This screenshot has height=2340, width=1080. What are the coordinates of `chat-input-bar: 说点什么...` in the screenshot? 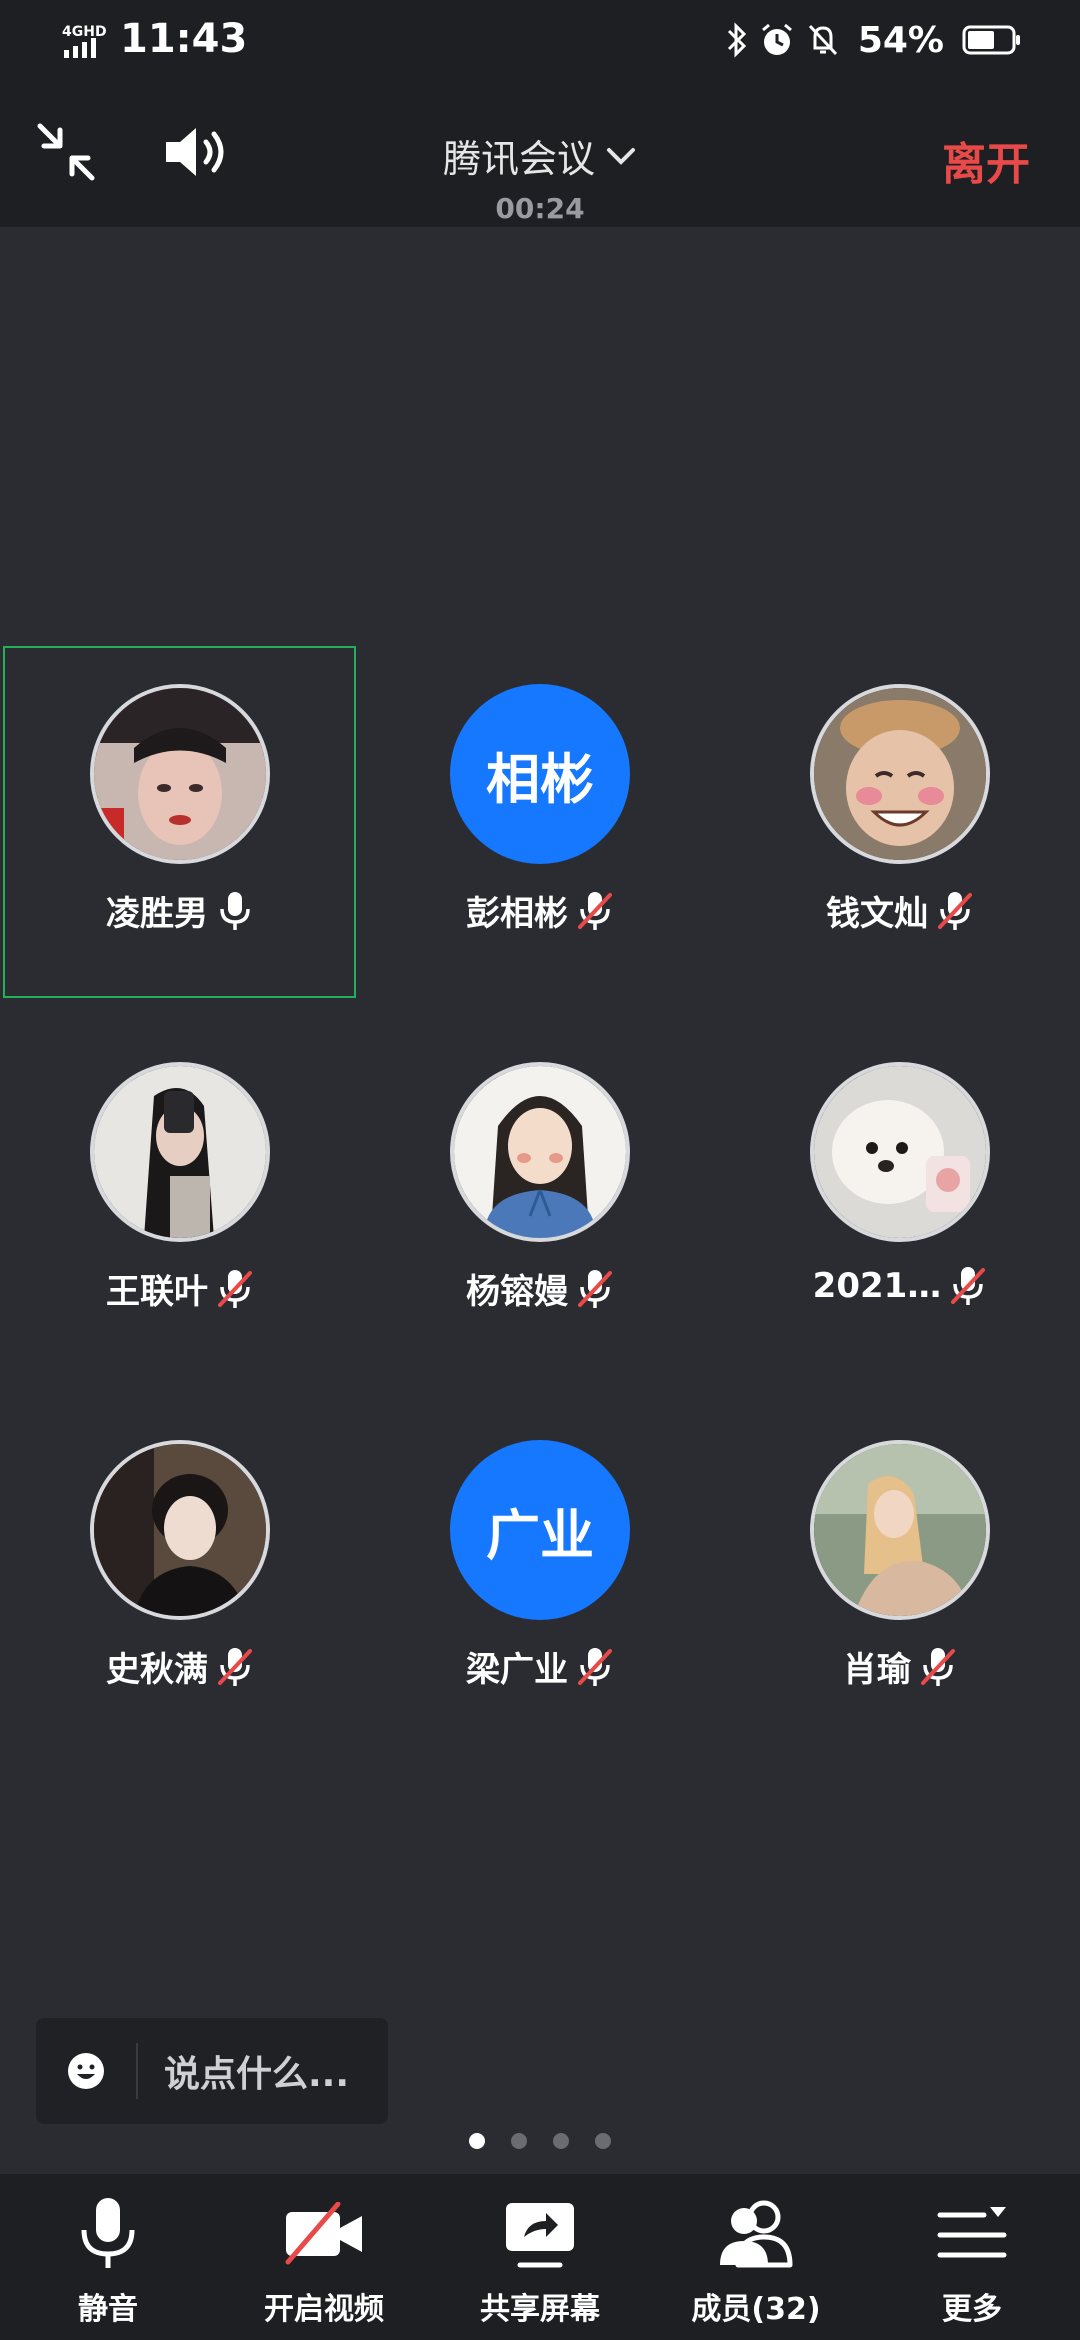 It's located at (212, 2071).